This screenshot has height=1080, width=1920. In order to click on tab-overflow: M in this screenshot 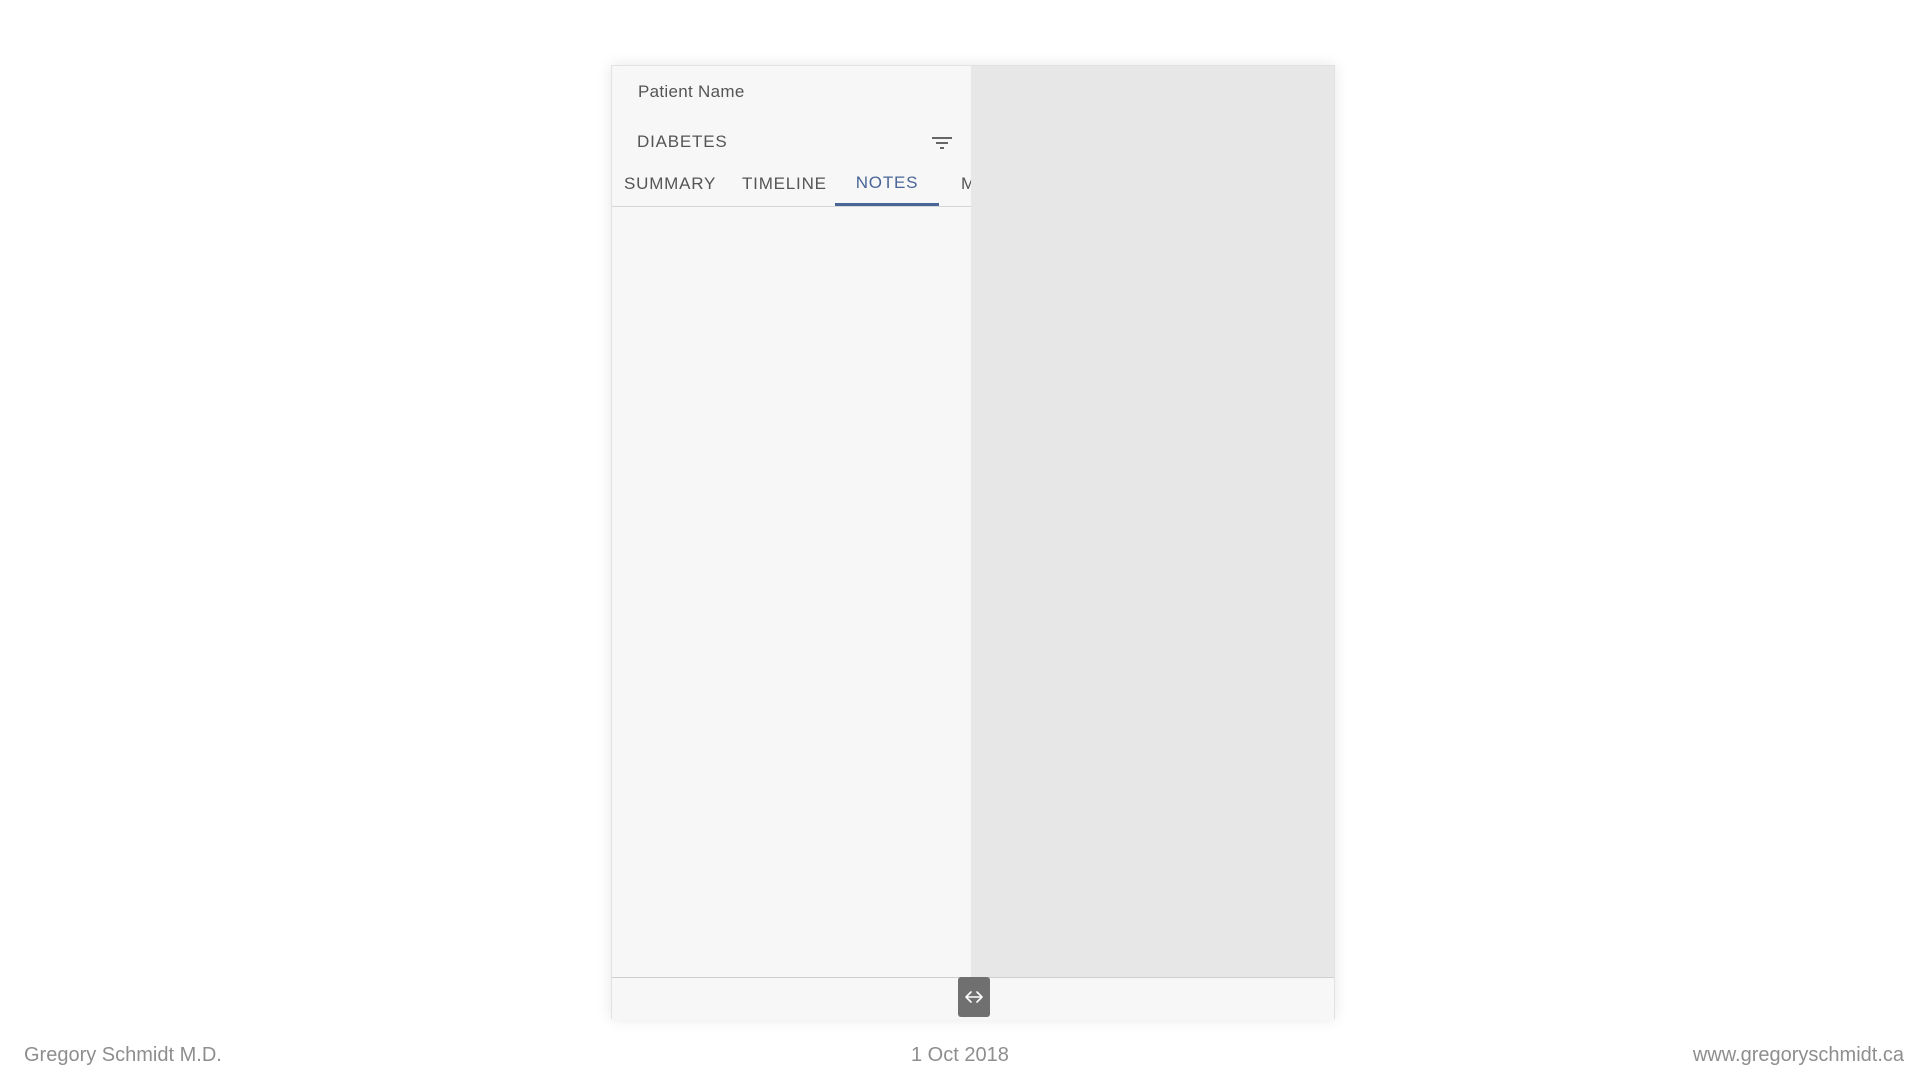, I will do `click(966, 186)`.